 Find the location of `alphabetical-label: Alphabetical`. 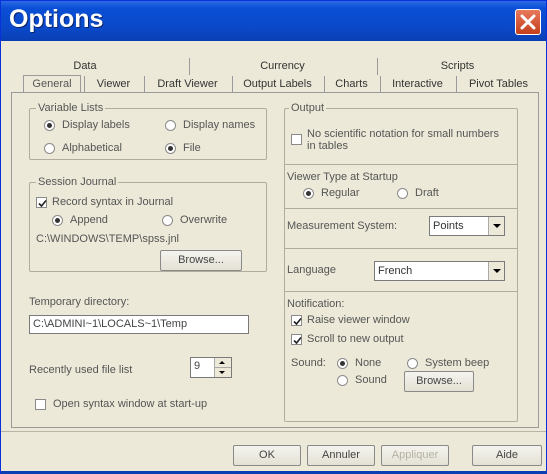

alphabetical-label: Alphabetical is located at coordinates (92, 148).